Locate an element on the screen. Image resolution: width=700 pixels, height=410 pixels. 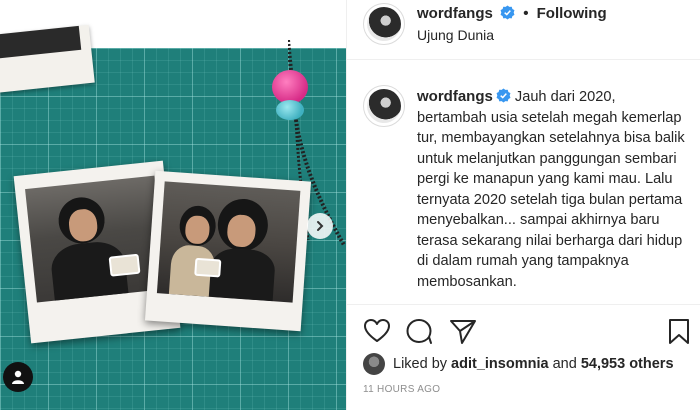
post-timestamp: 11 HOURS AGO is located at coordinates (401, 389).